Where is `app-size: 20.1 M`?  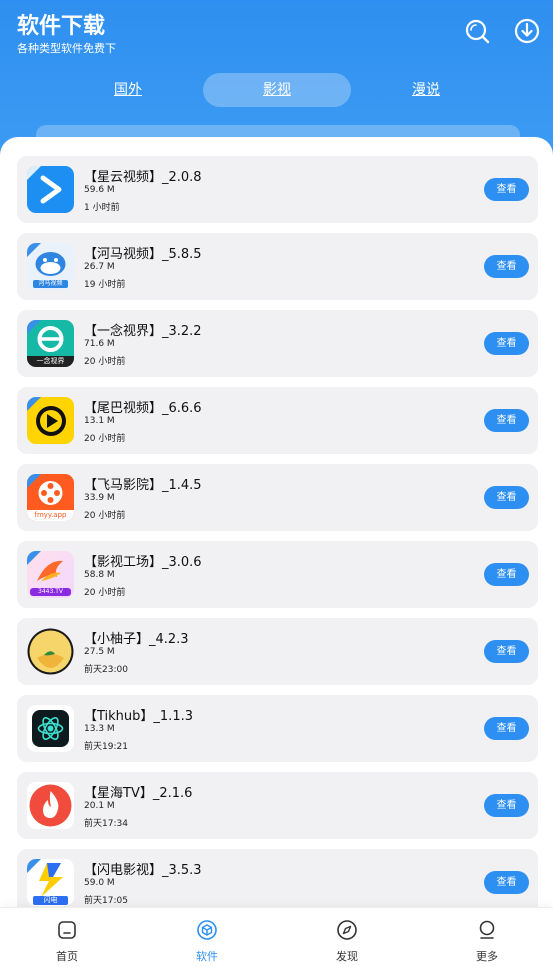
app-size: 20.1 M is located at coordinates (99, 806).